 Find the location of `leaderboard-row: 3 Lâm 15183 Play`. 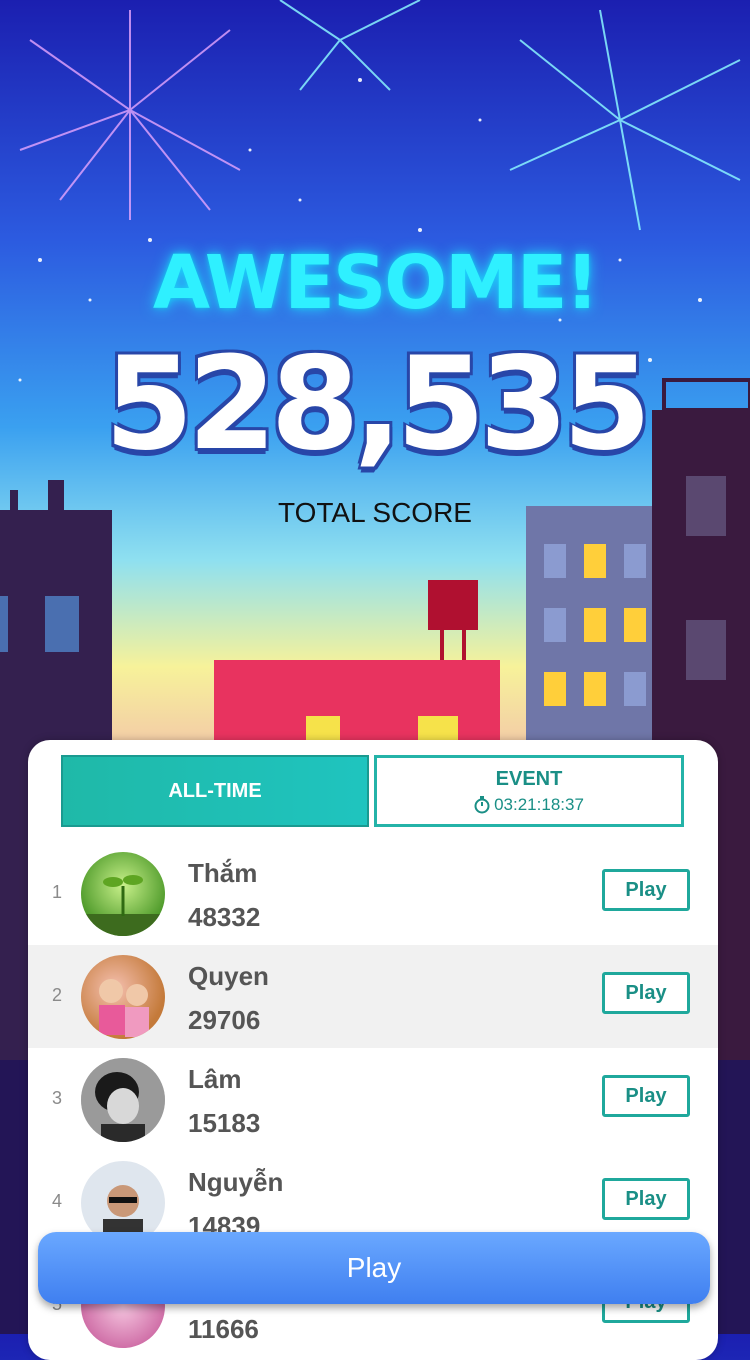

leaderboard-row: 3 Lâm 15183 Play is located at coordinates (373, 1099).